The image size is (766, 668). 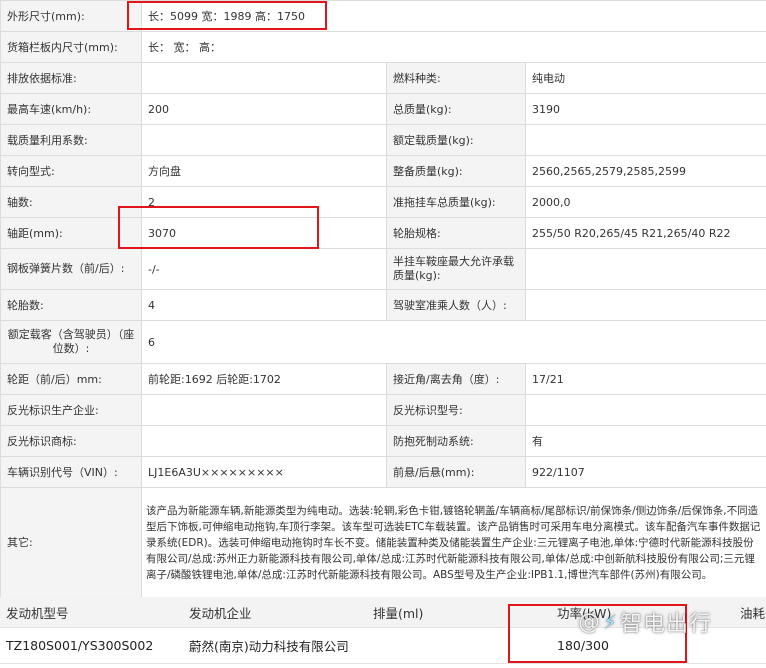 I want to click on value-load-coefficient, so click(x=264, y=140).